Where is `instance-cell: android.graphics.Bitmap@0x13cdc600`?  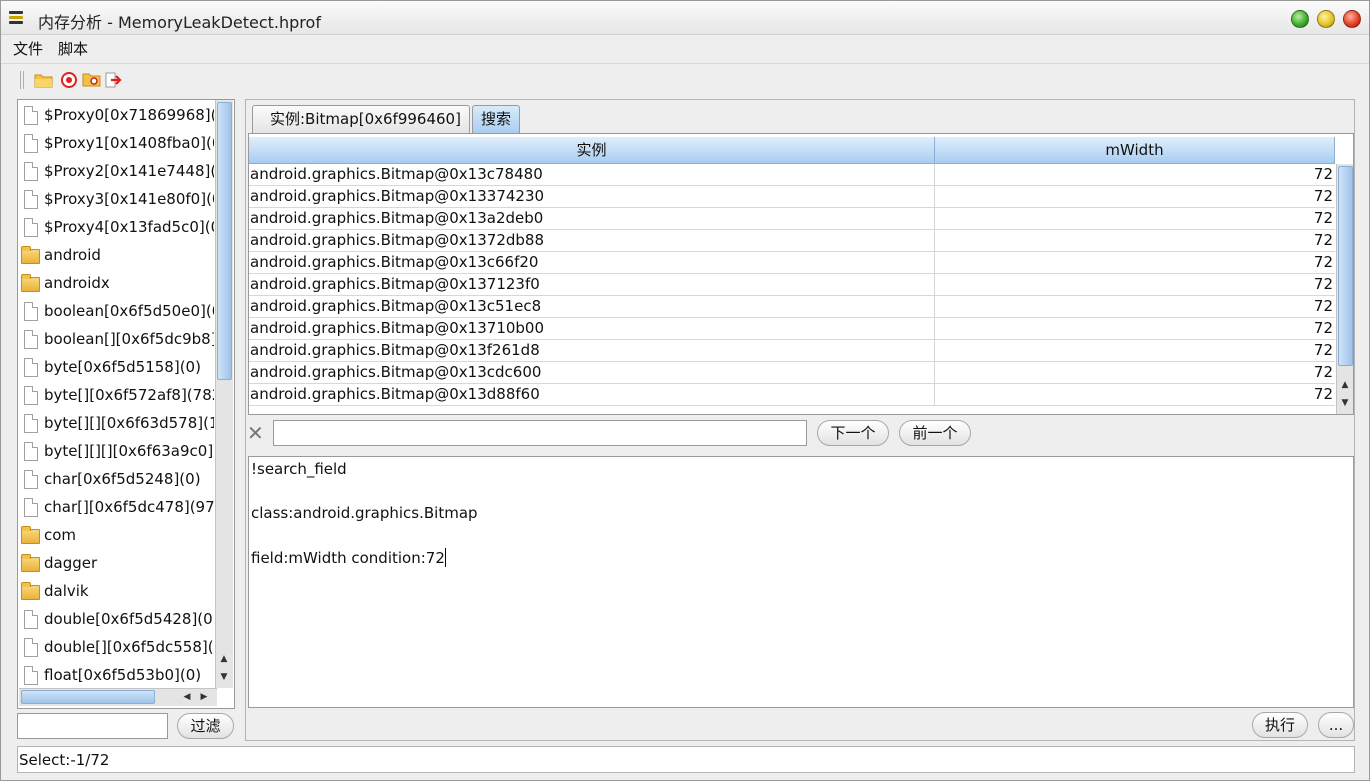 instance-cell: android.graphics.Bitmap@0x13cdc600 is located at coordinates (396, 372).